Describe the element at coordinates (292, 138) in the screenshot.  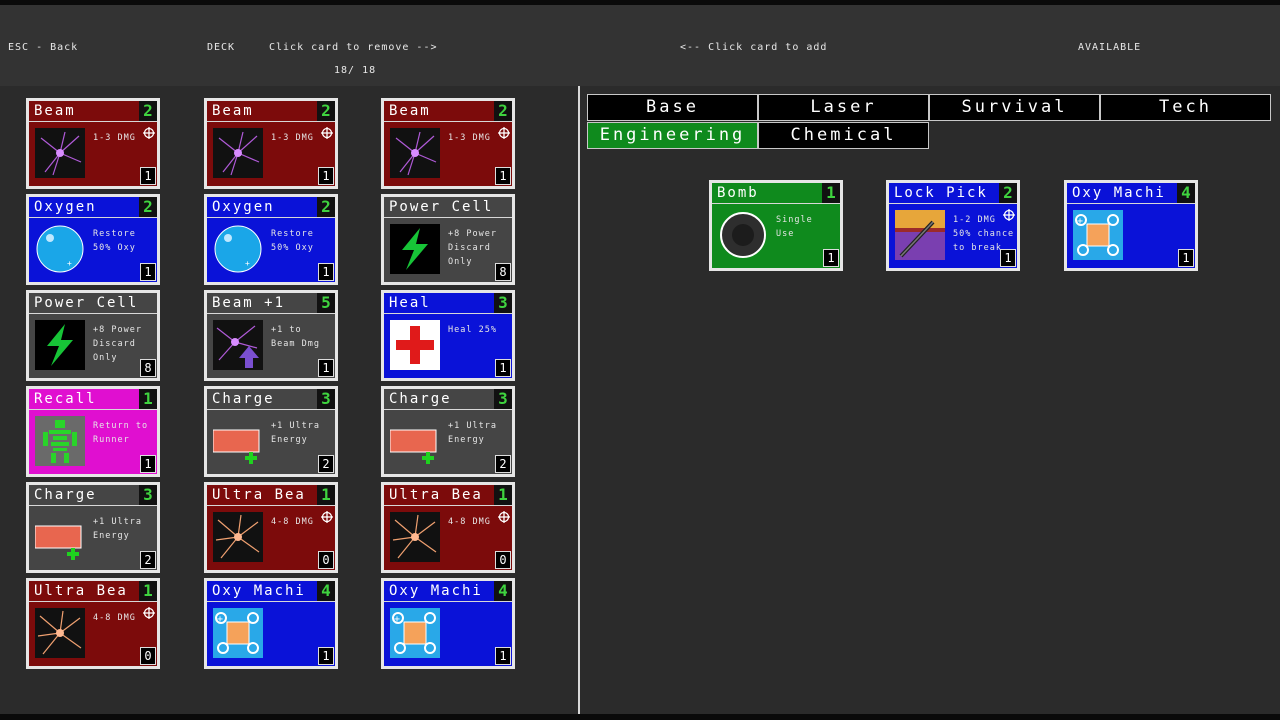
I see `card-description: 1-3 DMG` at that location.